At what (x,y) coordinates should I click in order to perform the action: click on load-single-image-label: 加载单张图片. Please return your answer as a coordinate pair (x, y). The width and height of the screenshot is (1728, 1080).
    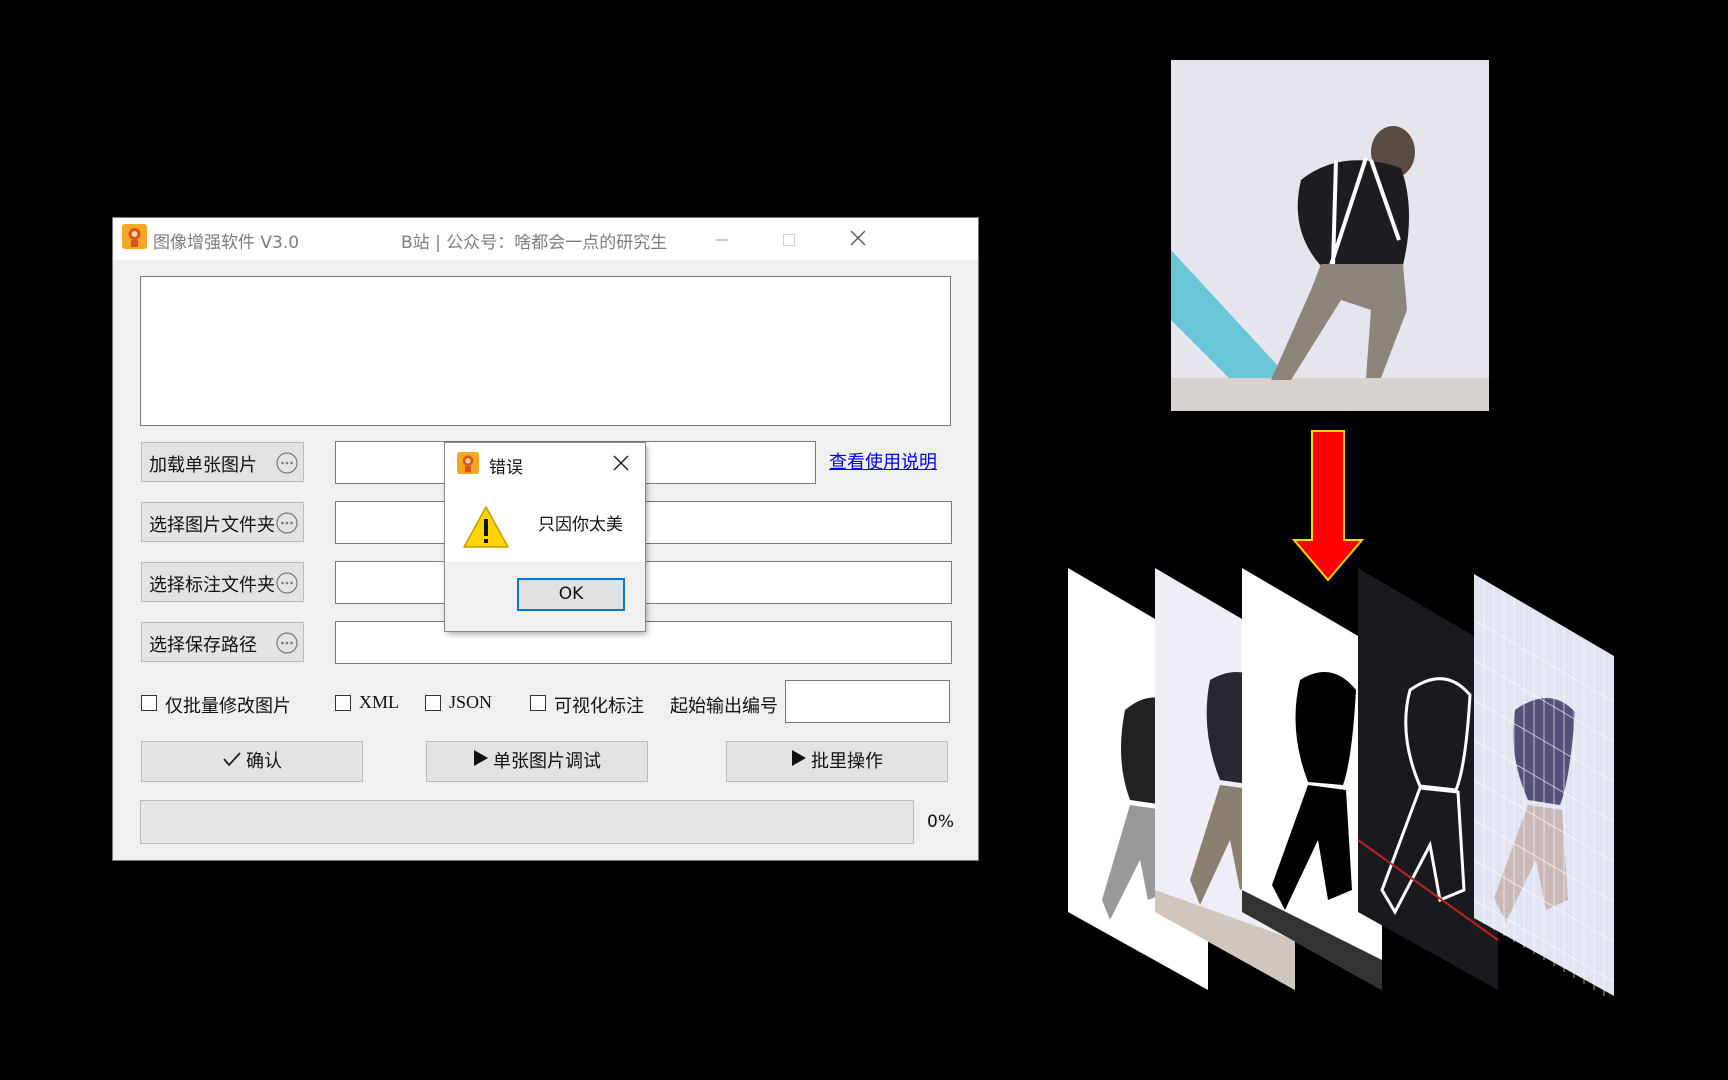
    Looking at the image, I should click on (203, 465).